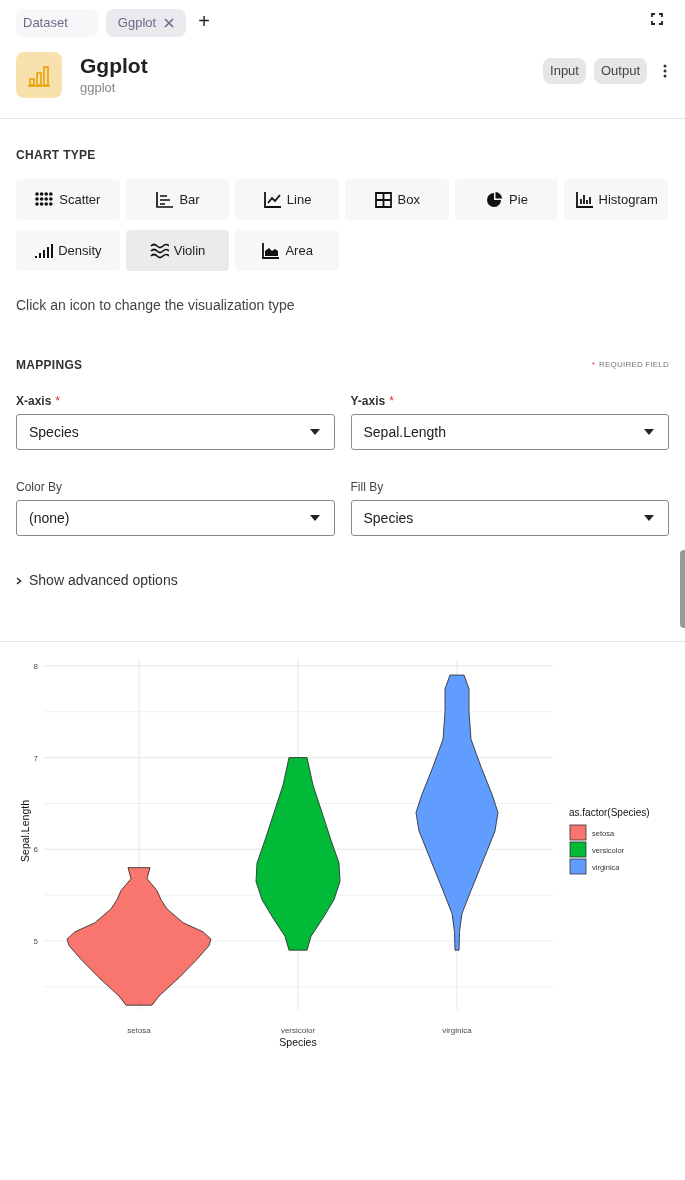 The width and height of the screenshot is (685, 1180). What do you see at coordinates (657, 19) in the screenshot?
I see `fullscreen-icon` at bounding box center [657, 19].